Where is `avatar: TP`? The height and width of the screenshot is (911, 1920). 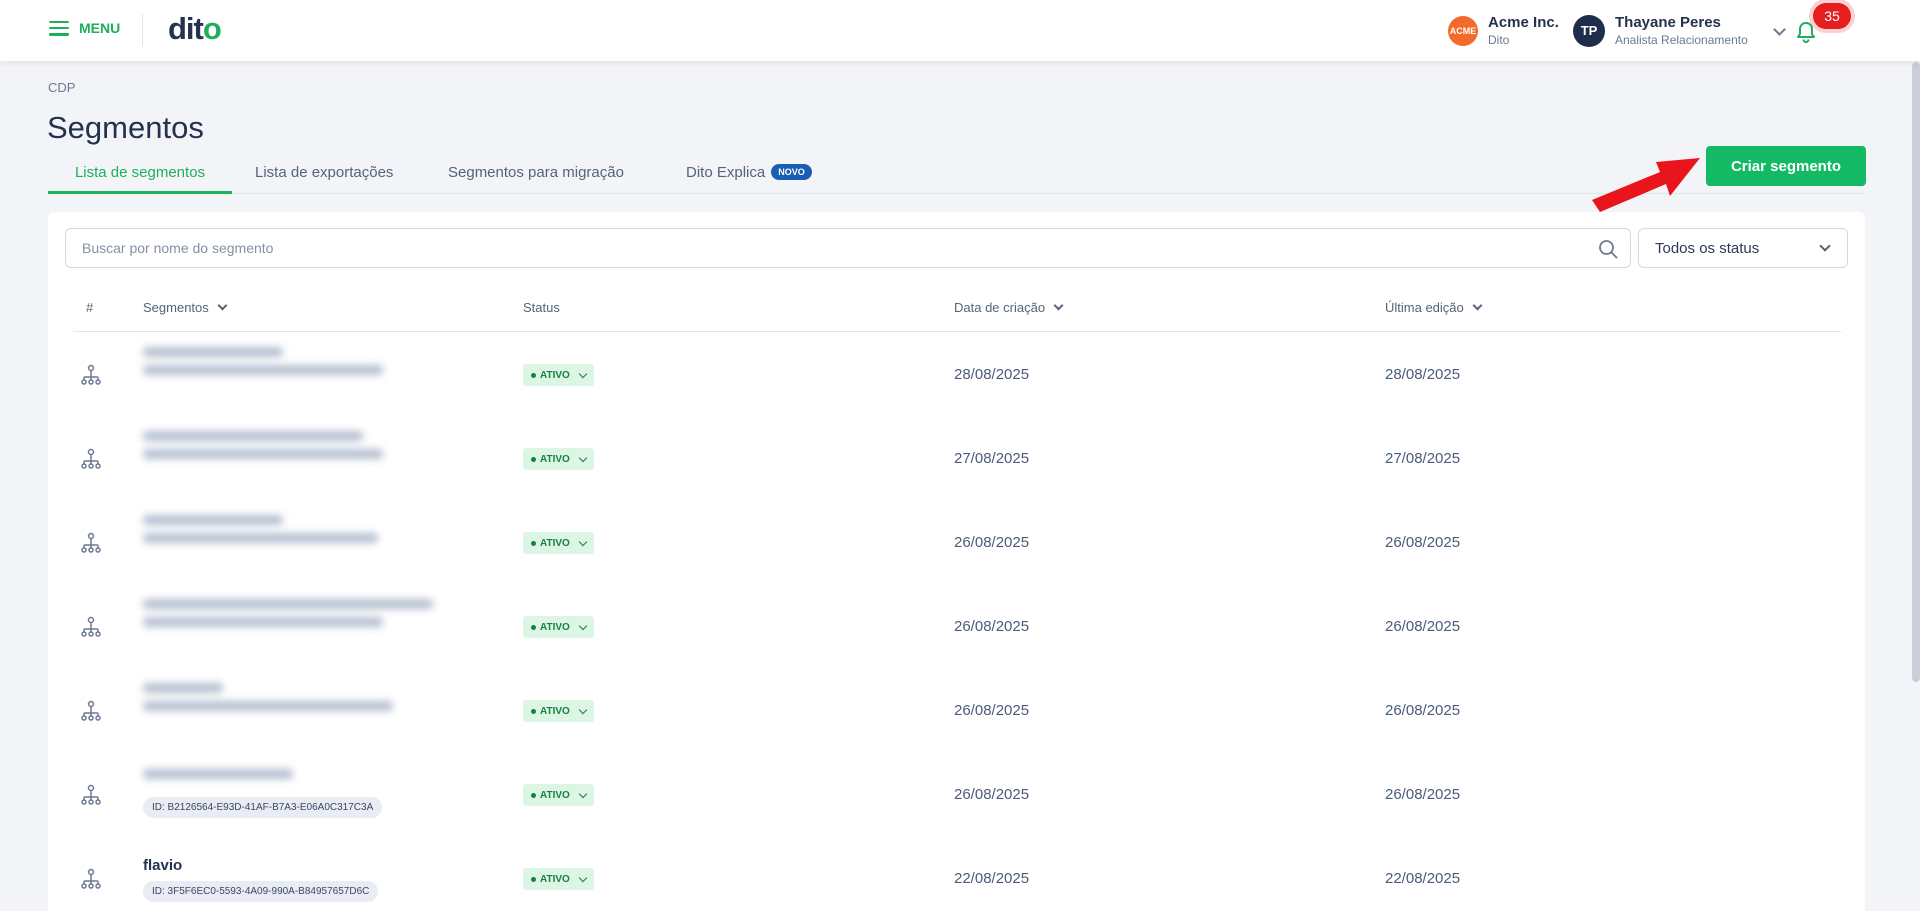
avatar: TP is located at coordinates (1589, 30).